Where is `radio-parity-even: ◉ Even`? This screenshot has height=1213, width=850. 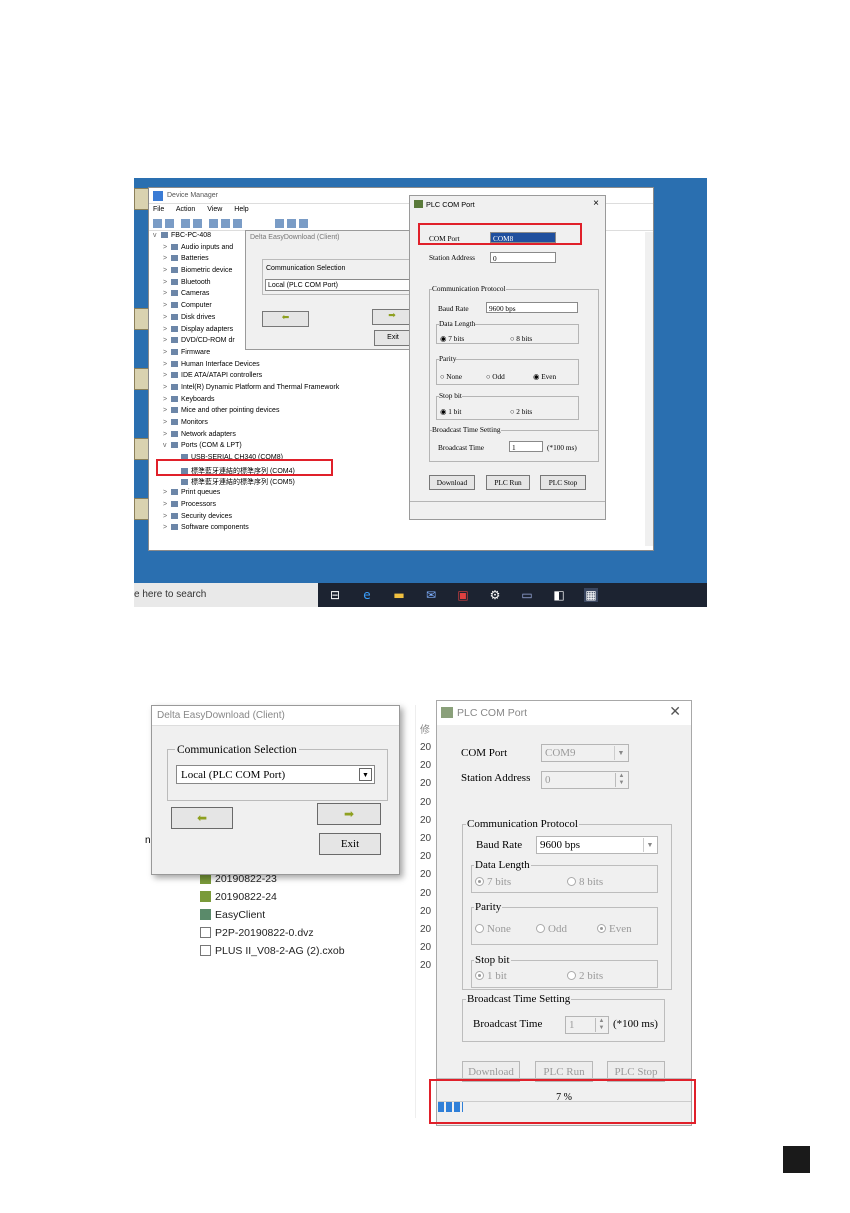 radio-parity-even: ◉ Even is located at coordinates (544, 376).